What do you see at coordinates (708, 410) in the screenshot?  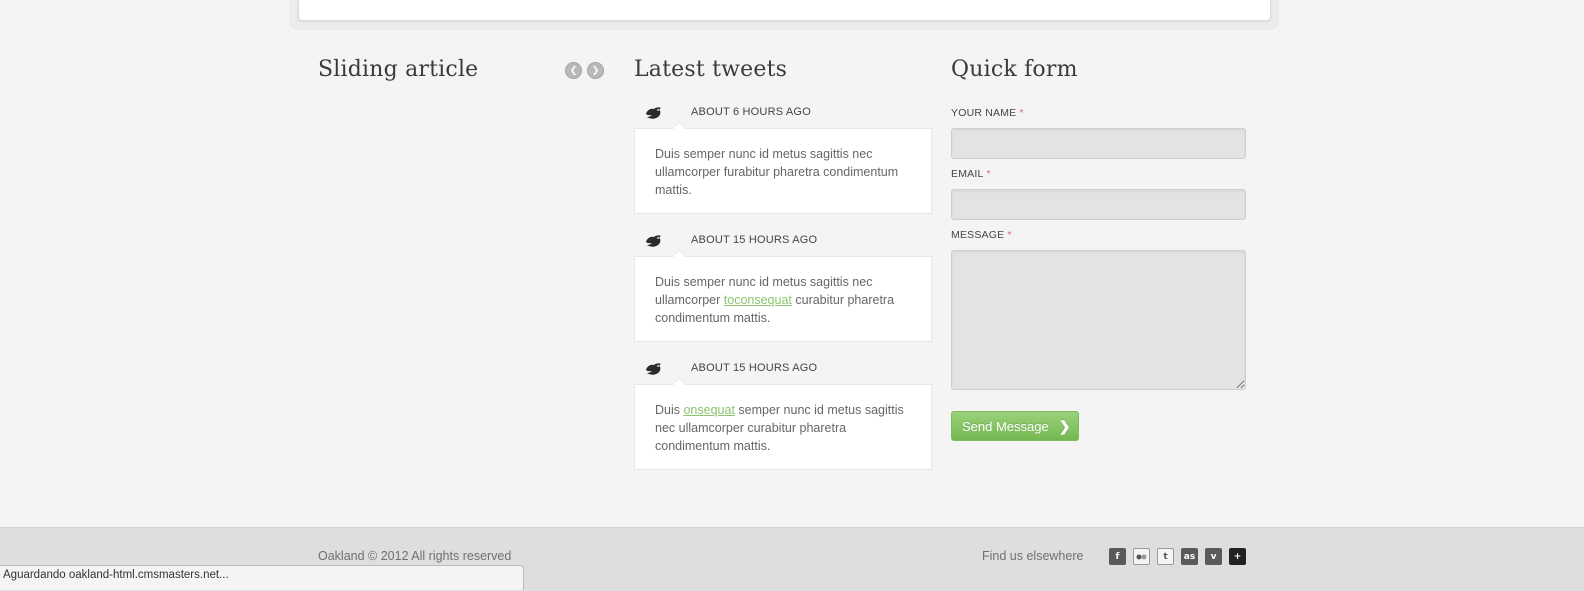 I see `tweet-link: onsequat` at bounding box center [708, 410].